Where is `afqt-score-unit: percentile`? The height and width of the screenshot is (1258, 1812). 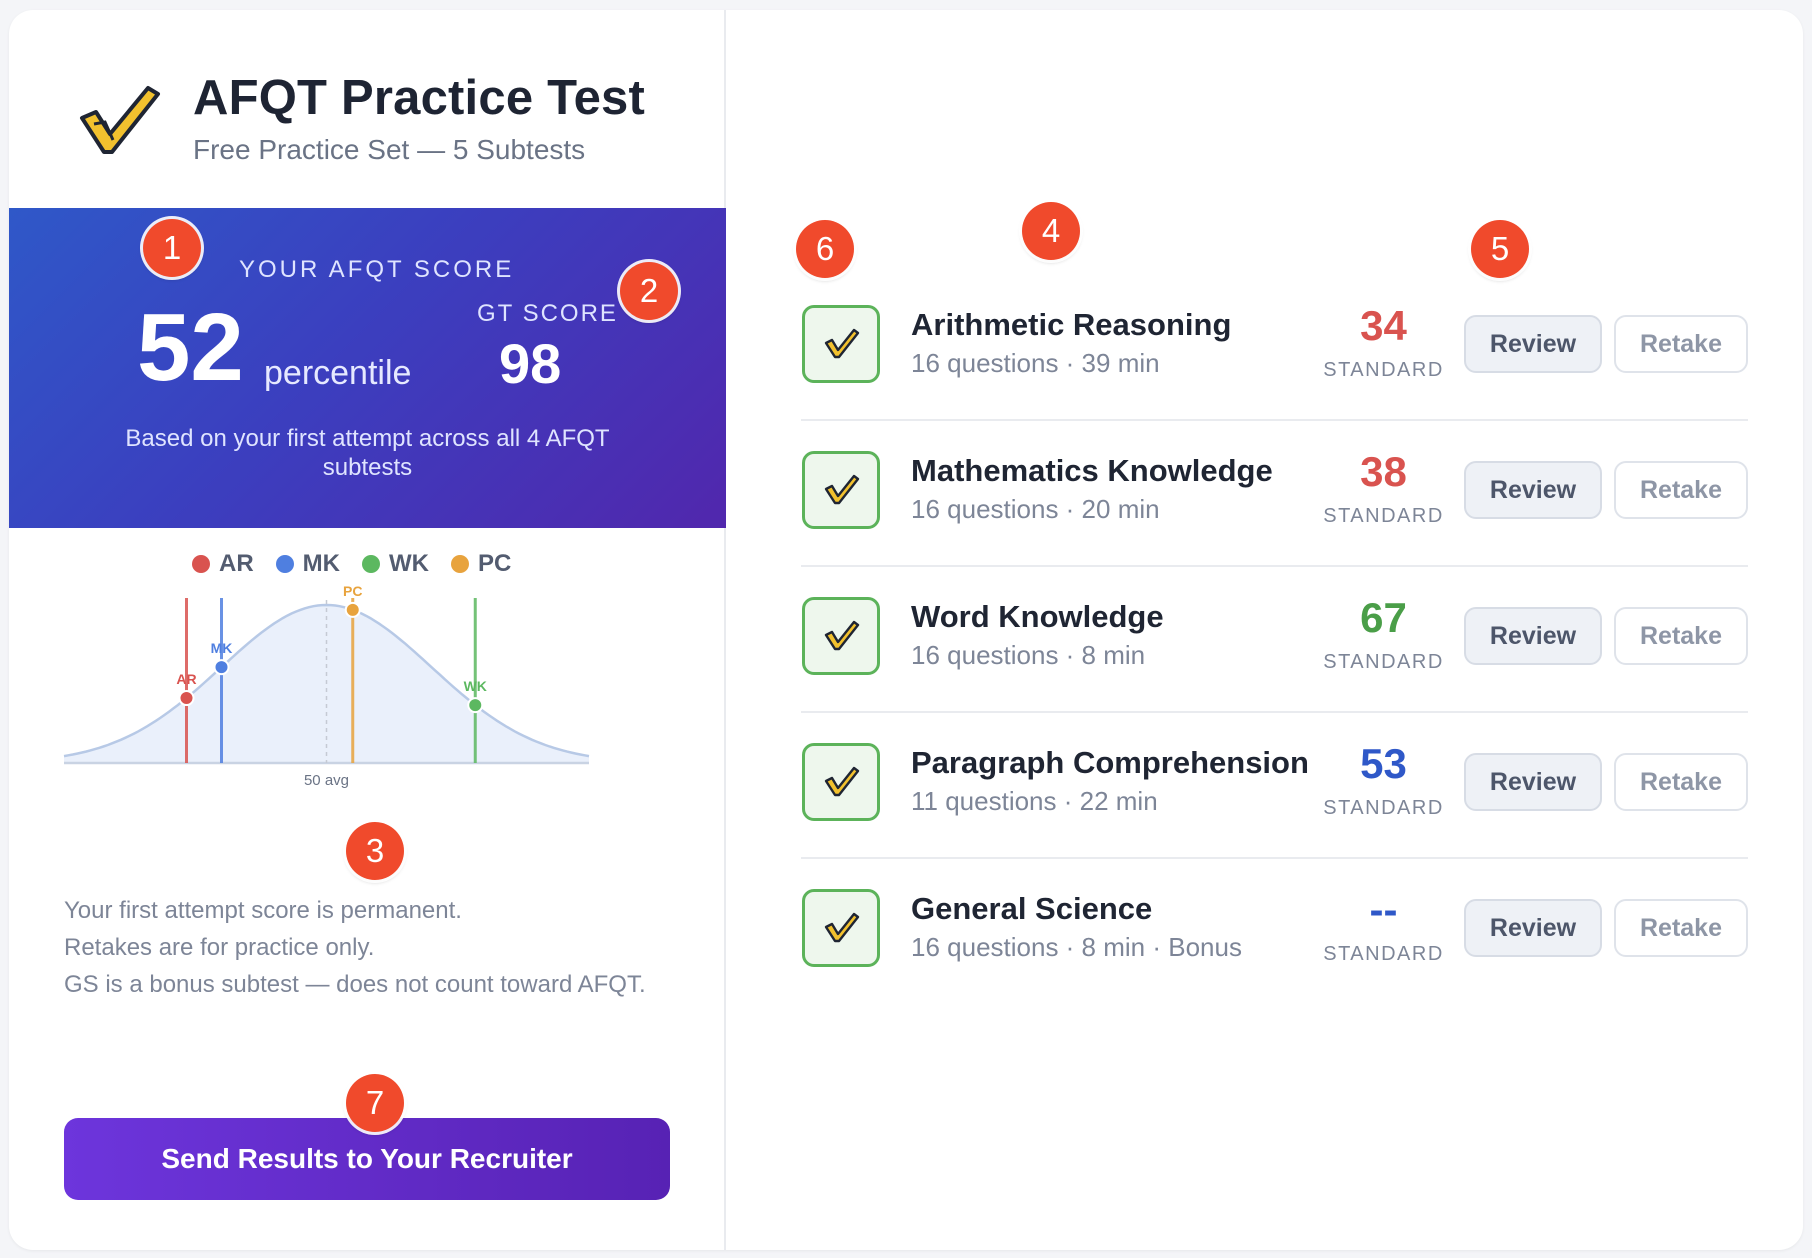 afqt-score-unit: percentile is located at coordinates (338, 373).